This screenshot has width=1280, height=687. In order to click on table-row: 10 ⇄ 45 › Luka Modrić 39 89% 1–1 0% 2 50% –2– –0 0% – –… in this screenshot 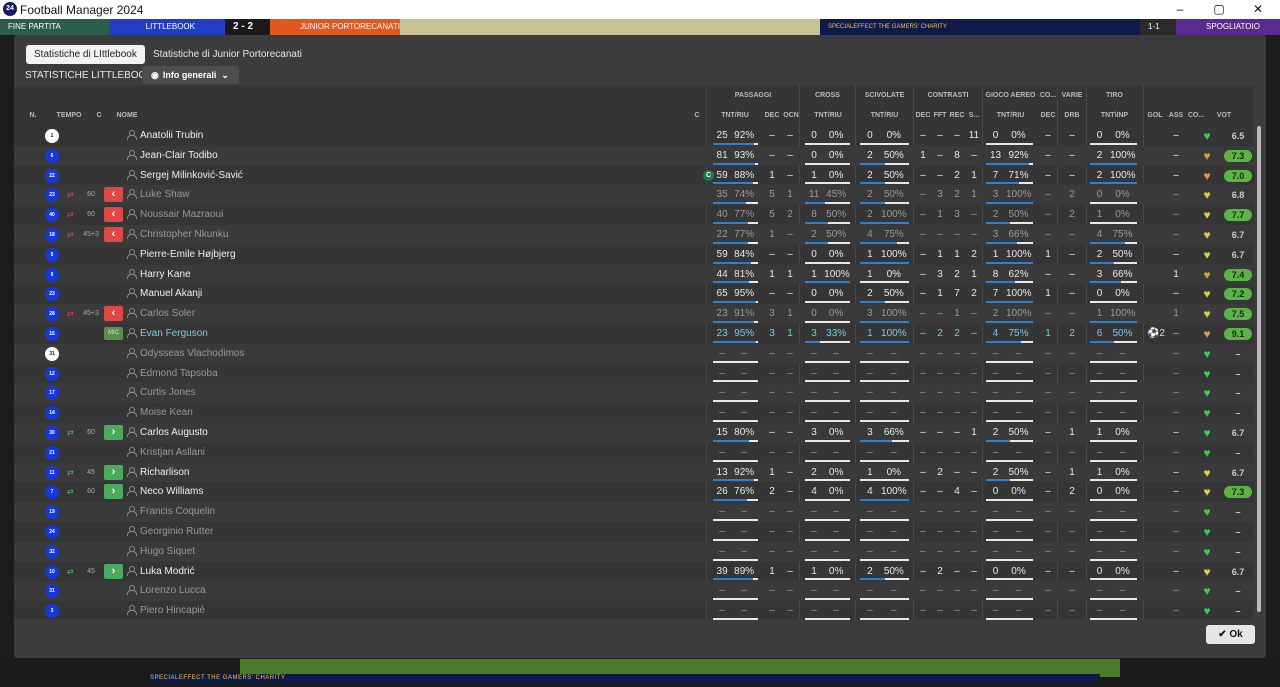, I will do `click(634, 572)`.